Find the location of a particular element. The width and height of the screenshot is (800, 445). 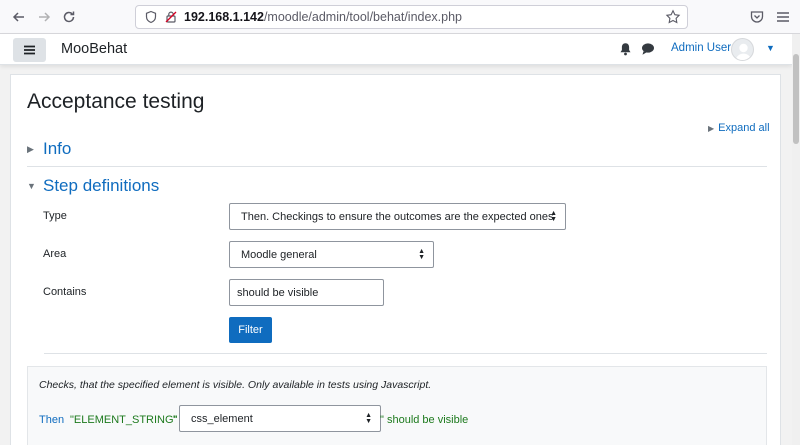

site-name: MooBehat is located at coordinates (94, 49).